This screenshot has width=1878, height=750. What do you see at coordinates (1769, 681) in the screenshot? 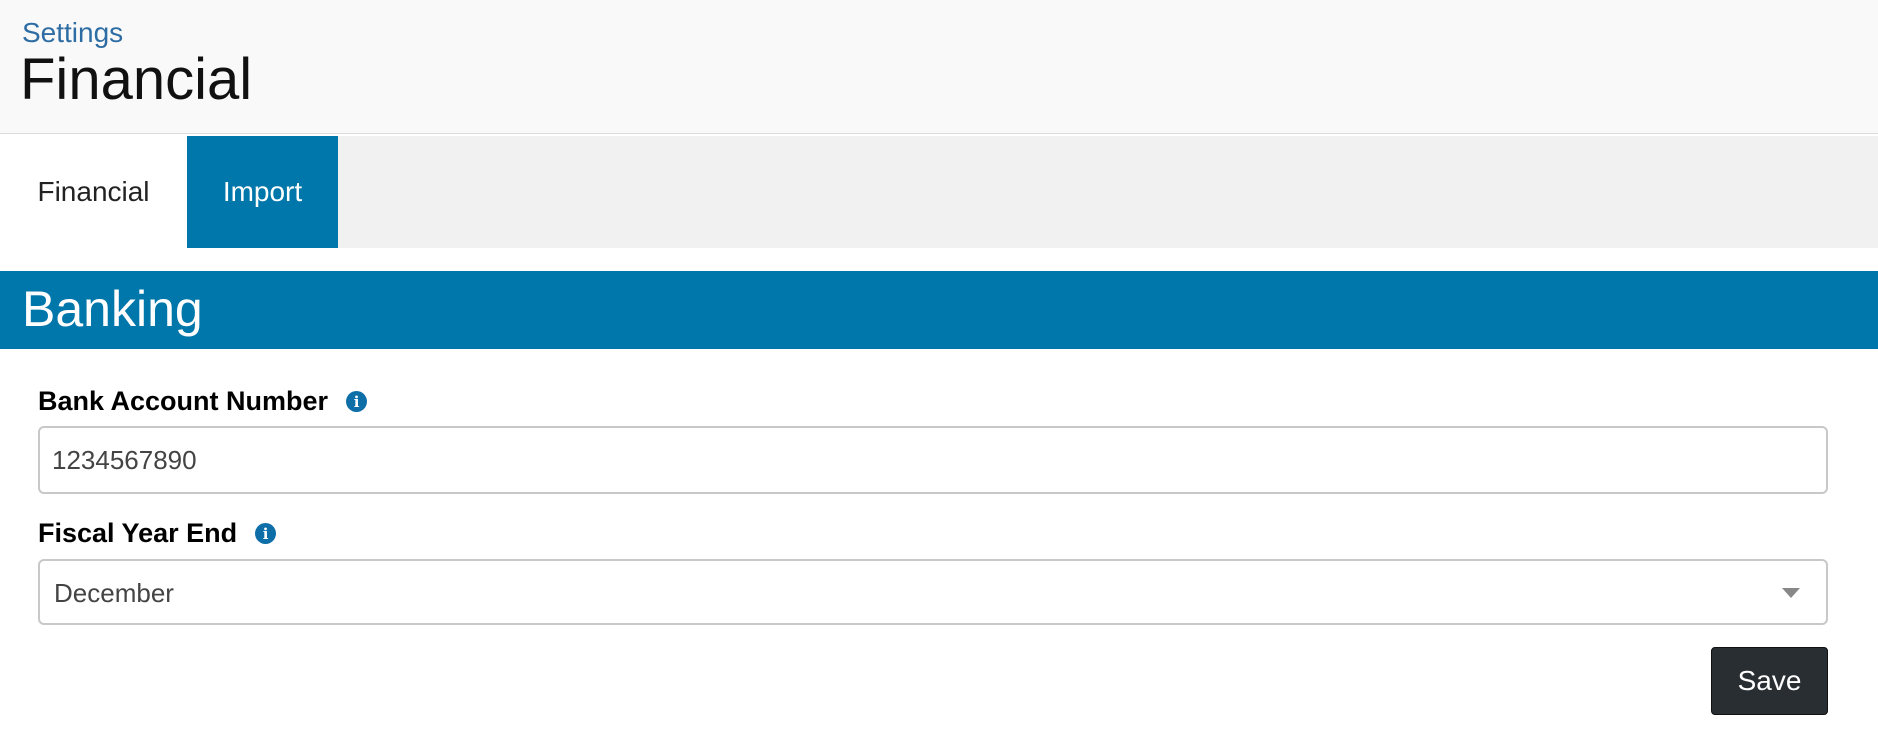
I see `save-button: Save` at bounding box center [1769, 681].